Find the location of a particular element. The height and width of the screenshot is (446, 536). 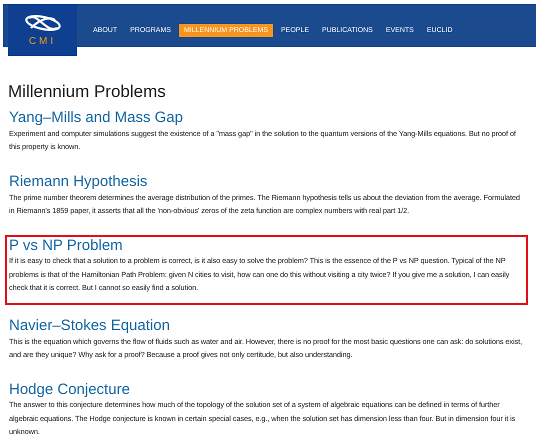

problem-title: Yang–Mills and Mass Gap is located at coordinates (267, 118).